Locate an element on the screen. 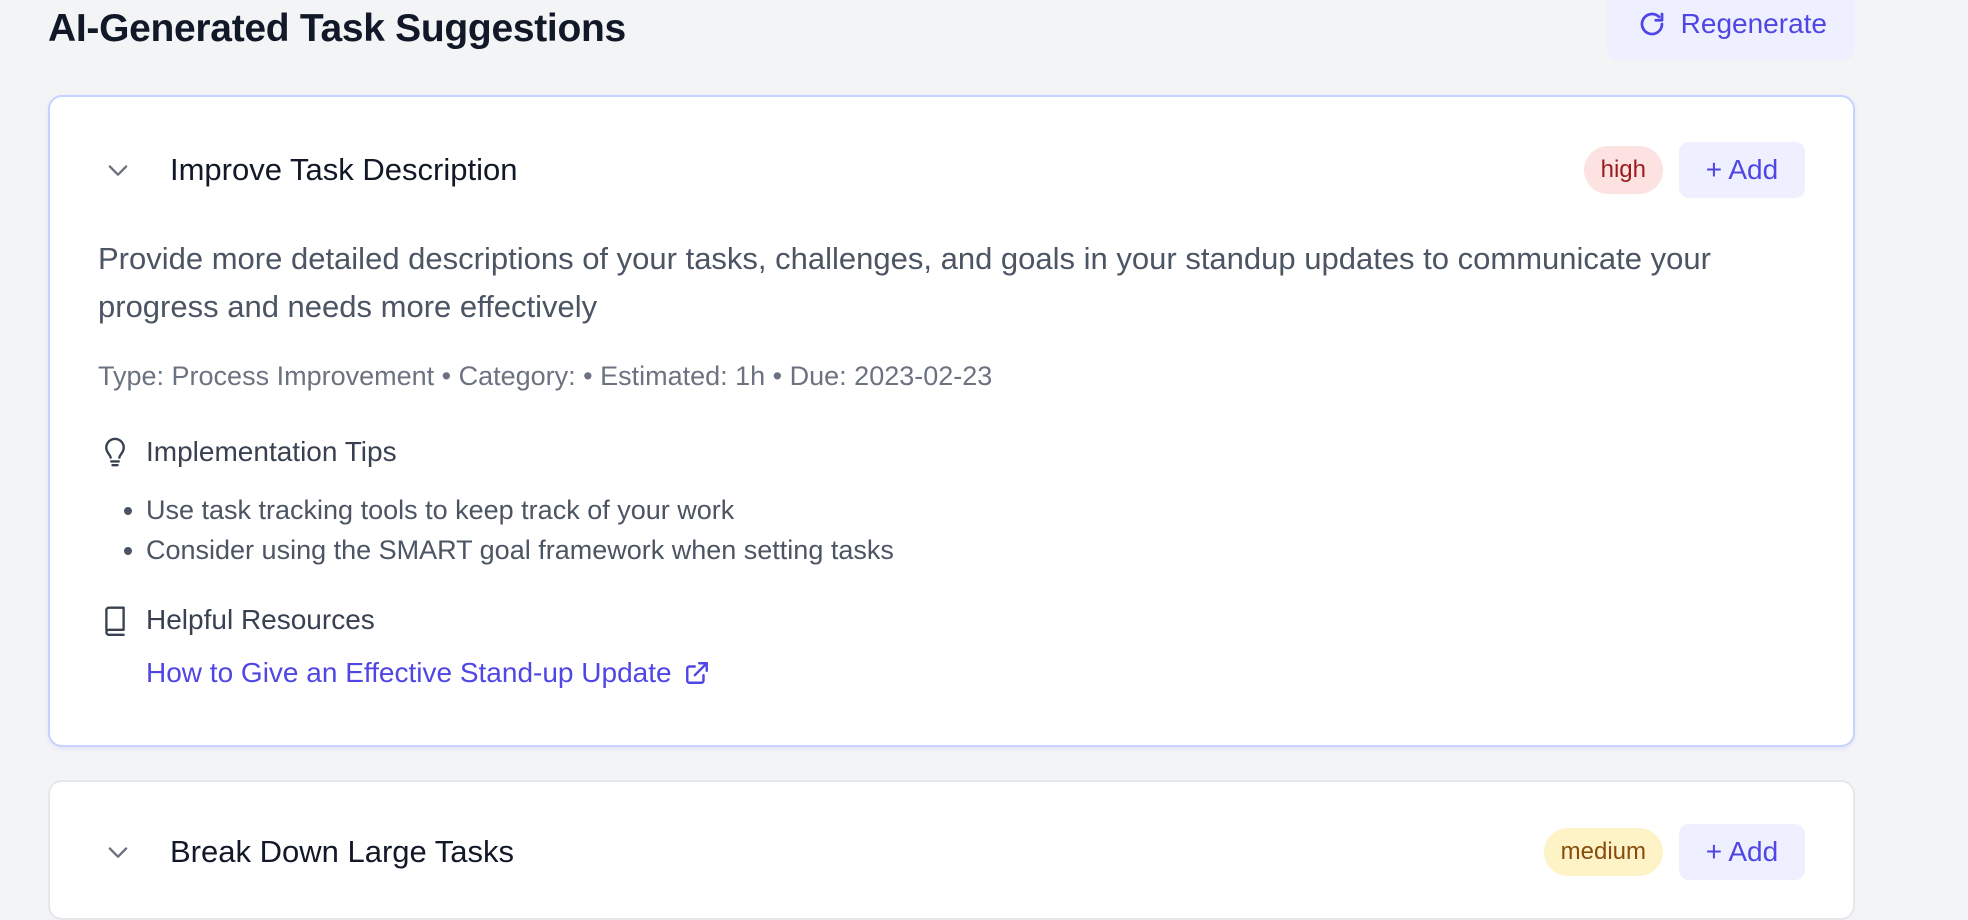 Image resolution: width=1968 pixels, height=920 pixels. resources-section-header: Helpful Resources is located at coordinates (236, 620).